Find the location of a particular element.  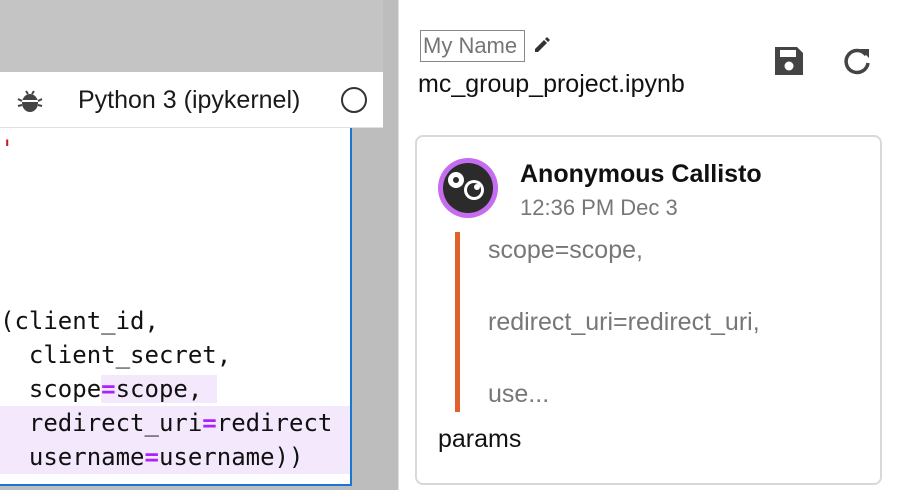

code-line: username=username)) is located at coordinates (175, 457).